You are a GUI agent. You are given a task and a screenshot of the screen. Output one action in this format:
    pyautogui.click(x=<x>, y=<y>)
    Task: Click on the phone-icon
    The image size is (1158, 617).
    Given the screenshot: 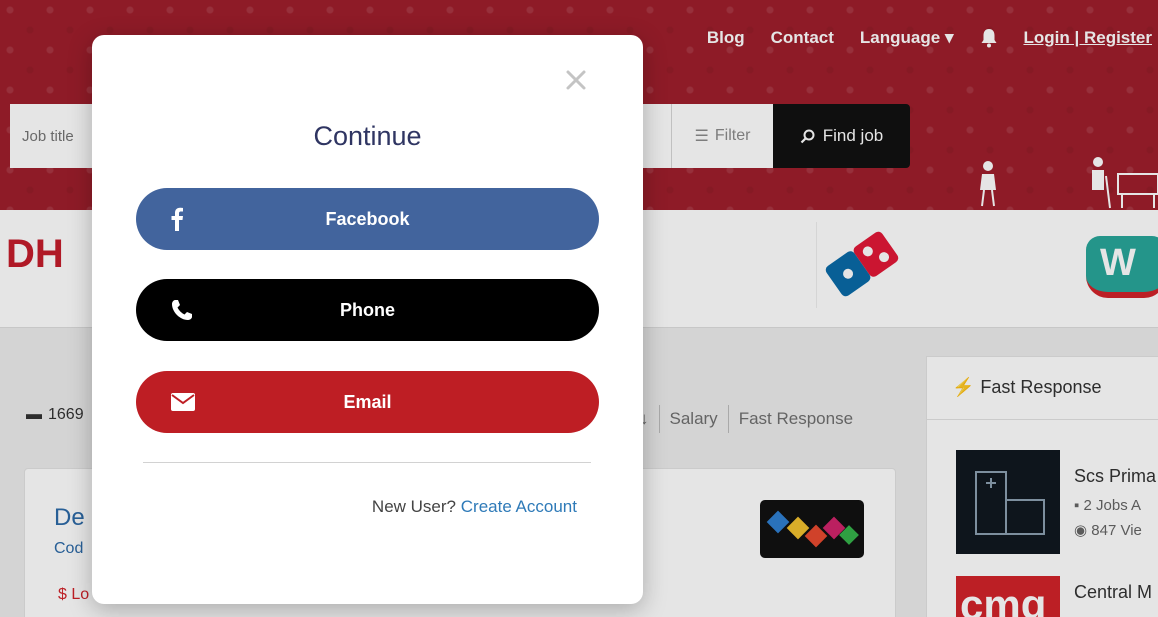 What is the action you would take?
    pyautogui.click(x=182, y=310)
    